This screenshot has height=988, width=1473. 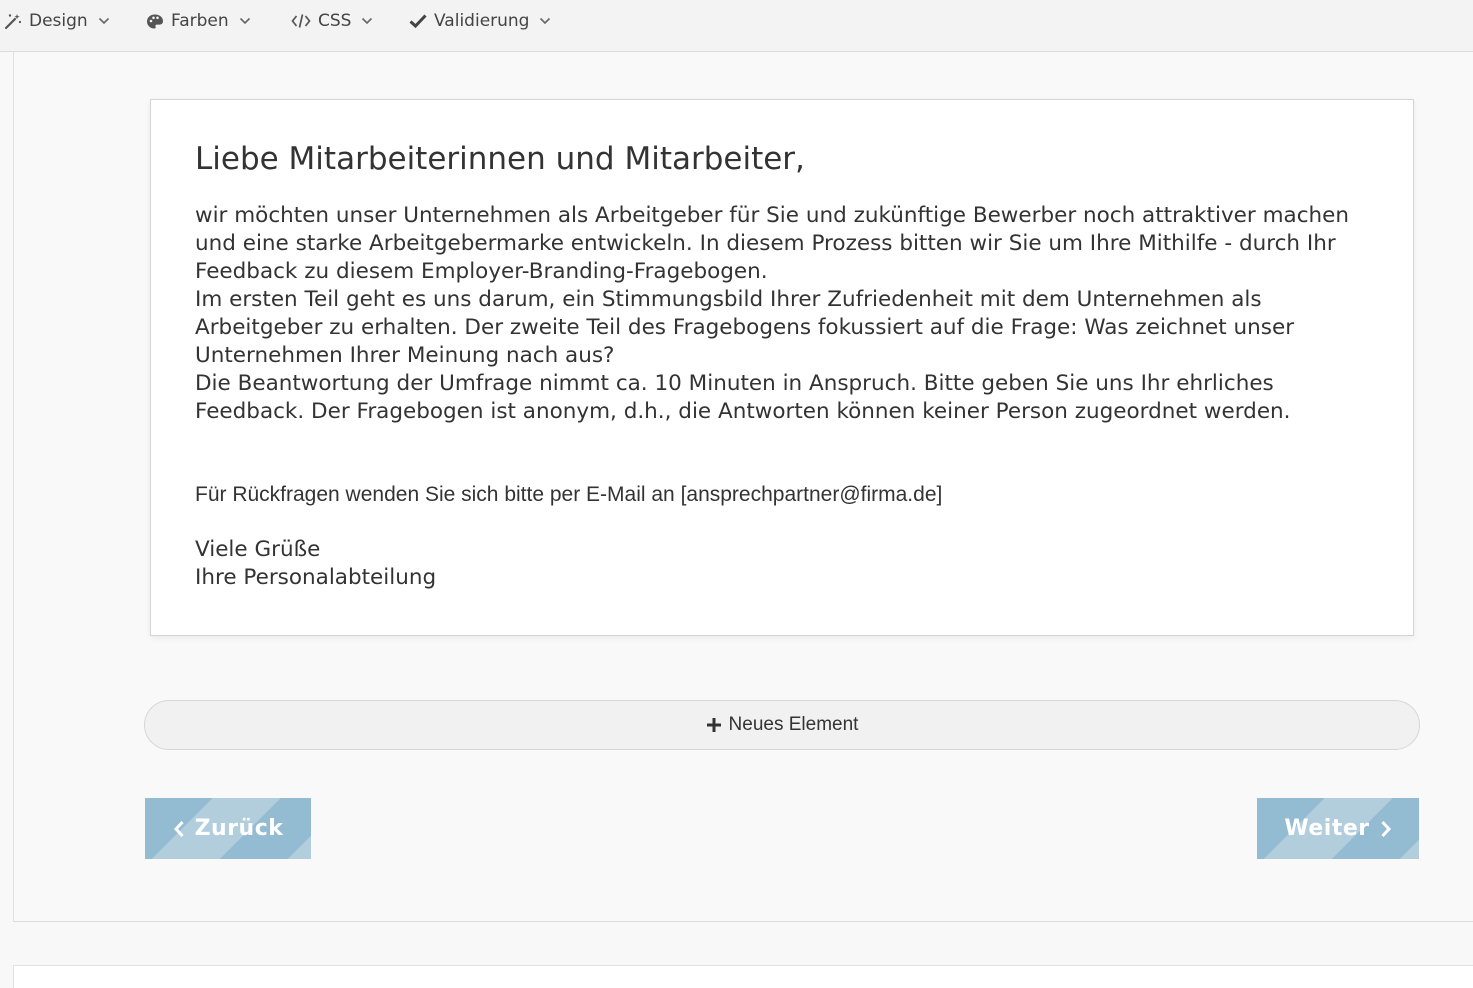 What do you see at coordinates (179, 829) in the screenshot?
I see `chevron-left-icon` at bounding box center [179, 829].